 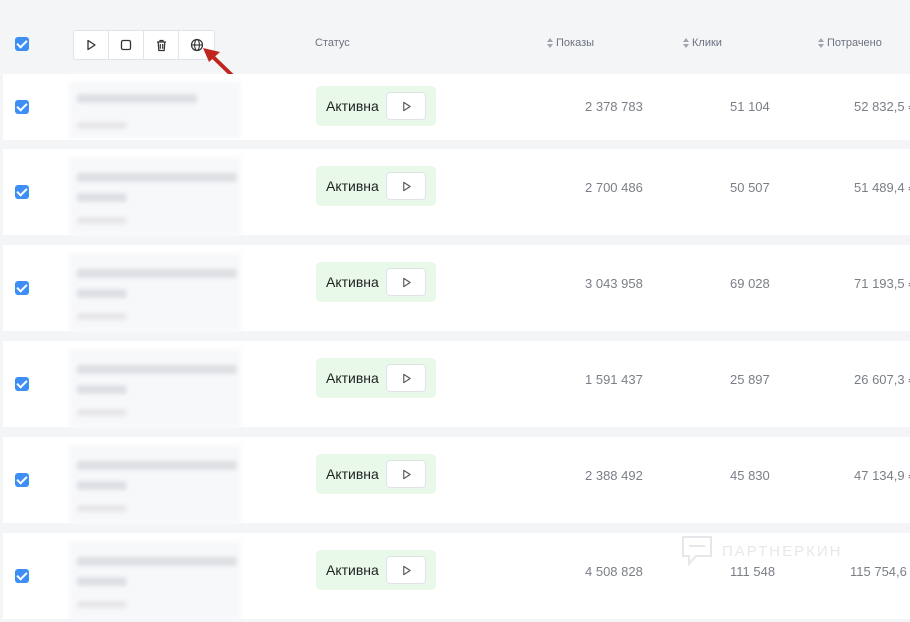 What do you see at coordinates (22, 44) in the screenshot?
I see `select-all-checkbox` at bounding box center [22, 44].